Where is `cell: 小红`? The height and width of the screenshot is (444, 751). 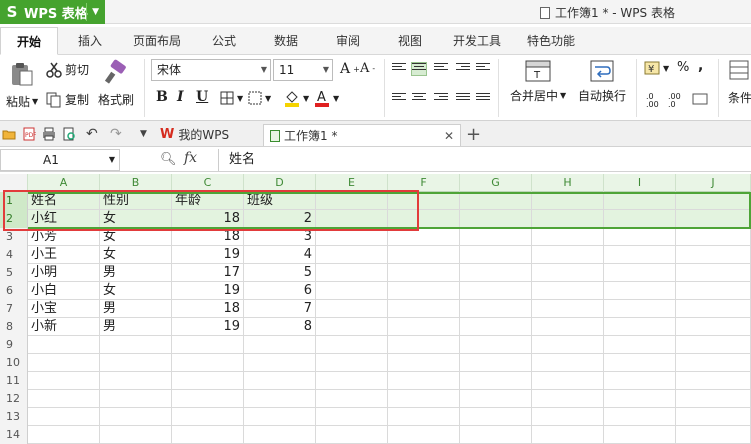
cell: 小红 is located at coordinates (64, 219).